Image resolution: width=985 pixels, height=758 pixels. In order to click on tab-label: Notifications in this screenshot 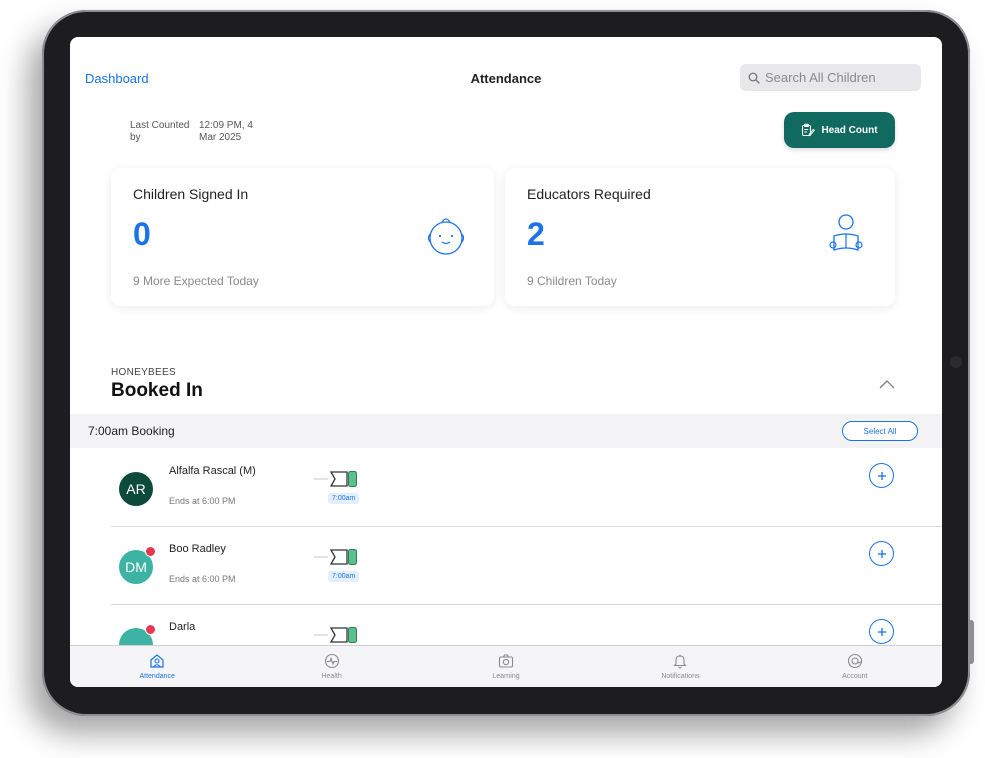, I will do `click(680, 676)`.